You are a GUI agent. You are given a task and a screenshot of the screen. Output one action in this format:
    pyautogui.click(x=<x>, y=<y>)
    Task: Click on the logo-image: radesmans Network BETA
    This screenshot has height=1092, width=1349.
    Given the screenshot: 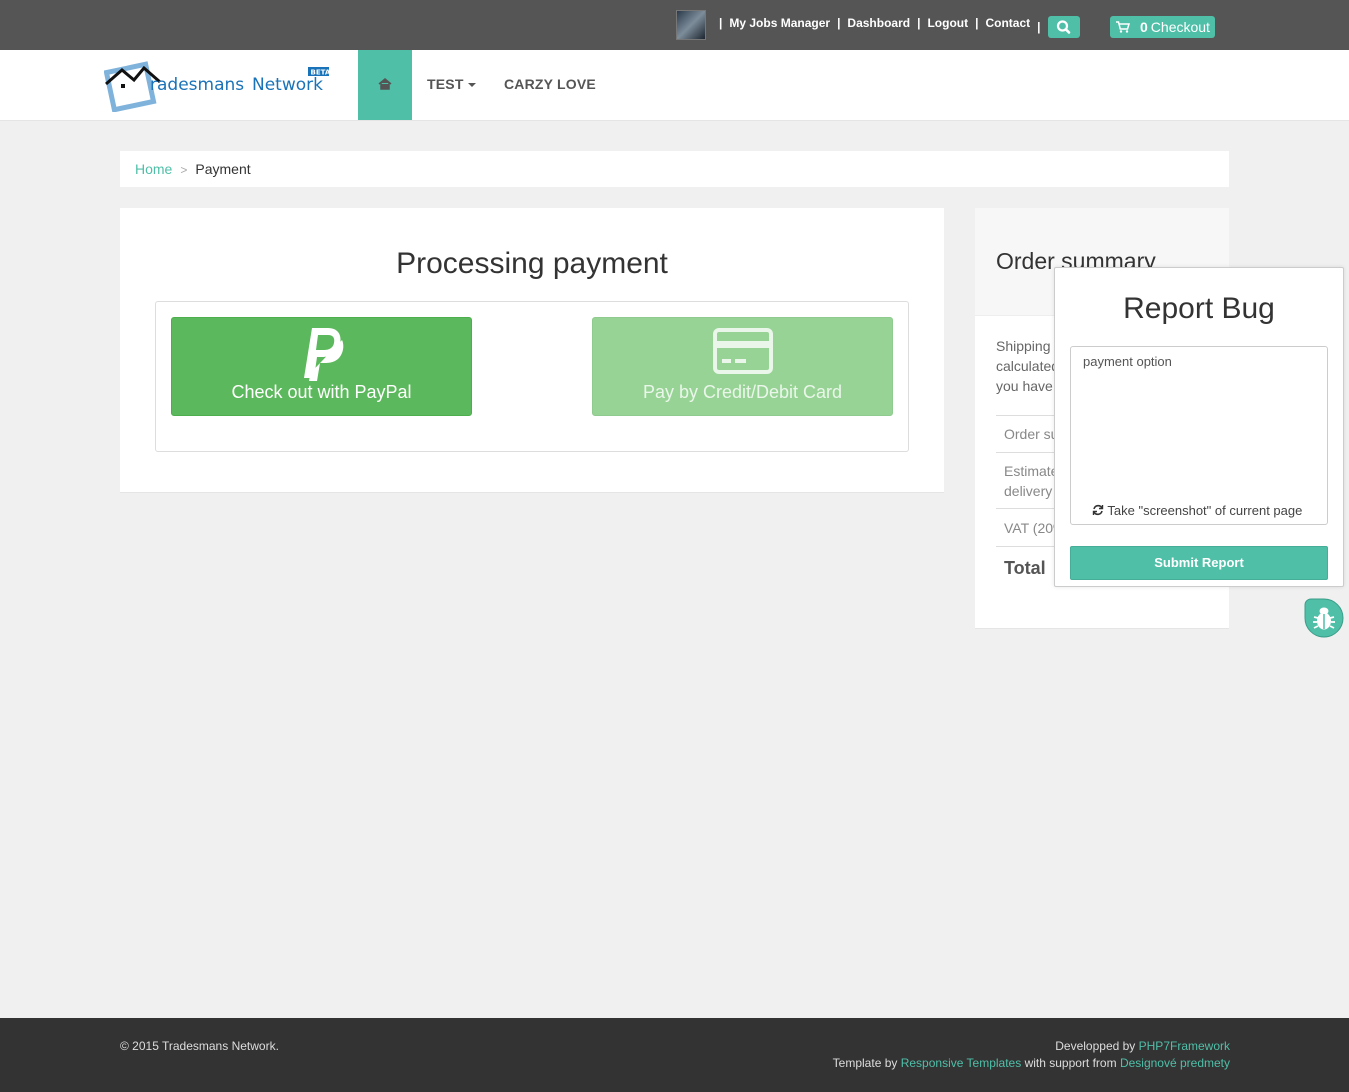 What is the action you would take?
    pyautogui.click(x=217, y=87)
    